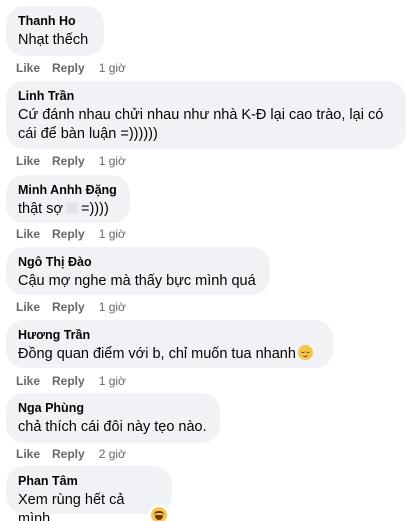 The image size is (414, 521). Describe the element at coordinates (159, 514) in the screenshot. I see `haha-reaction-icon` at that location.